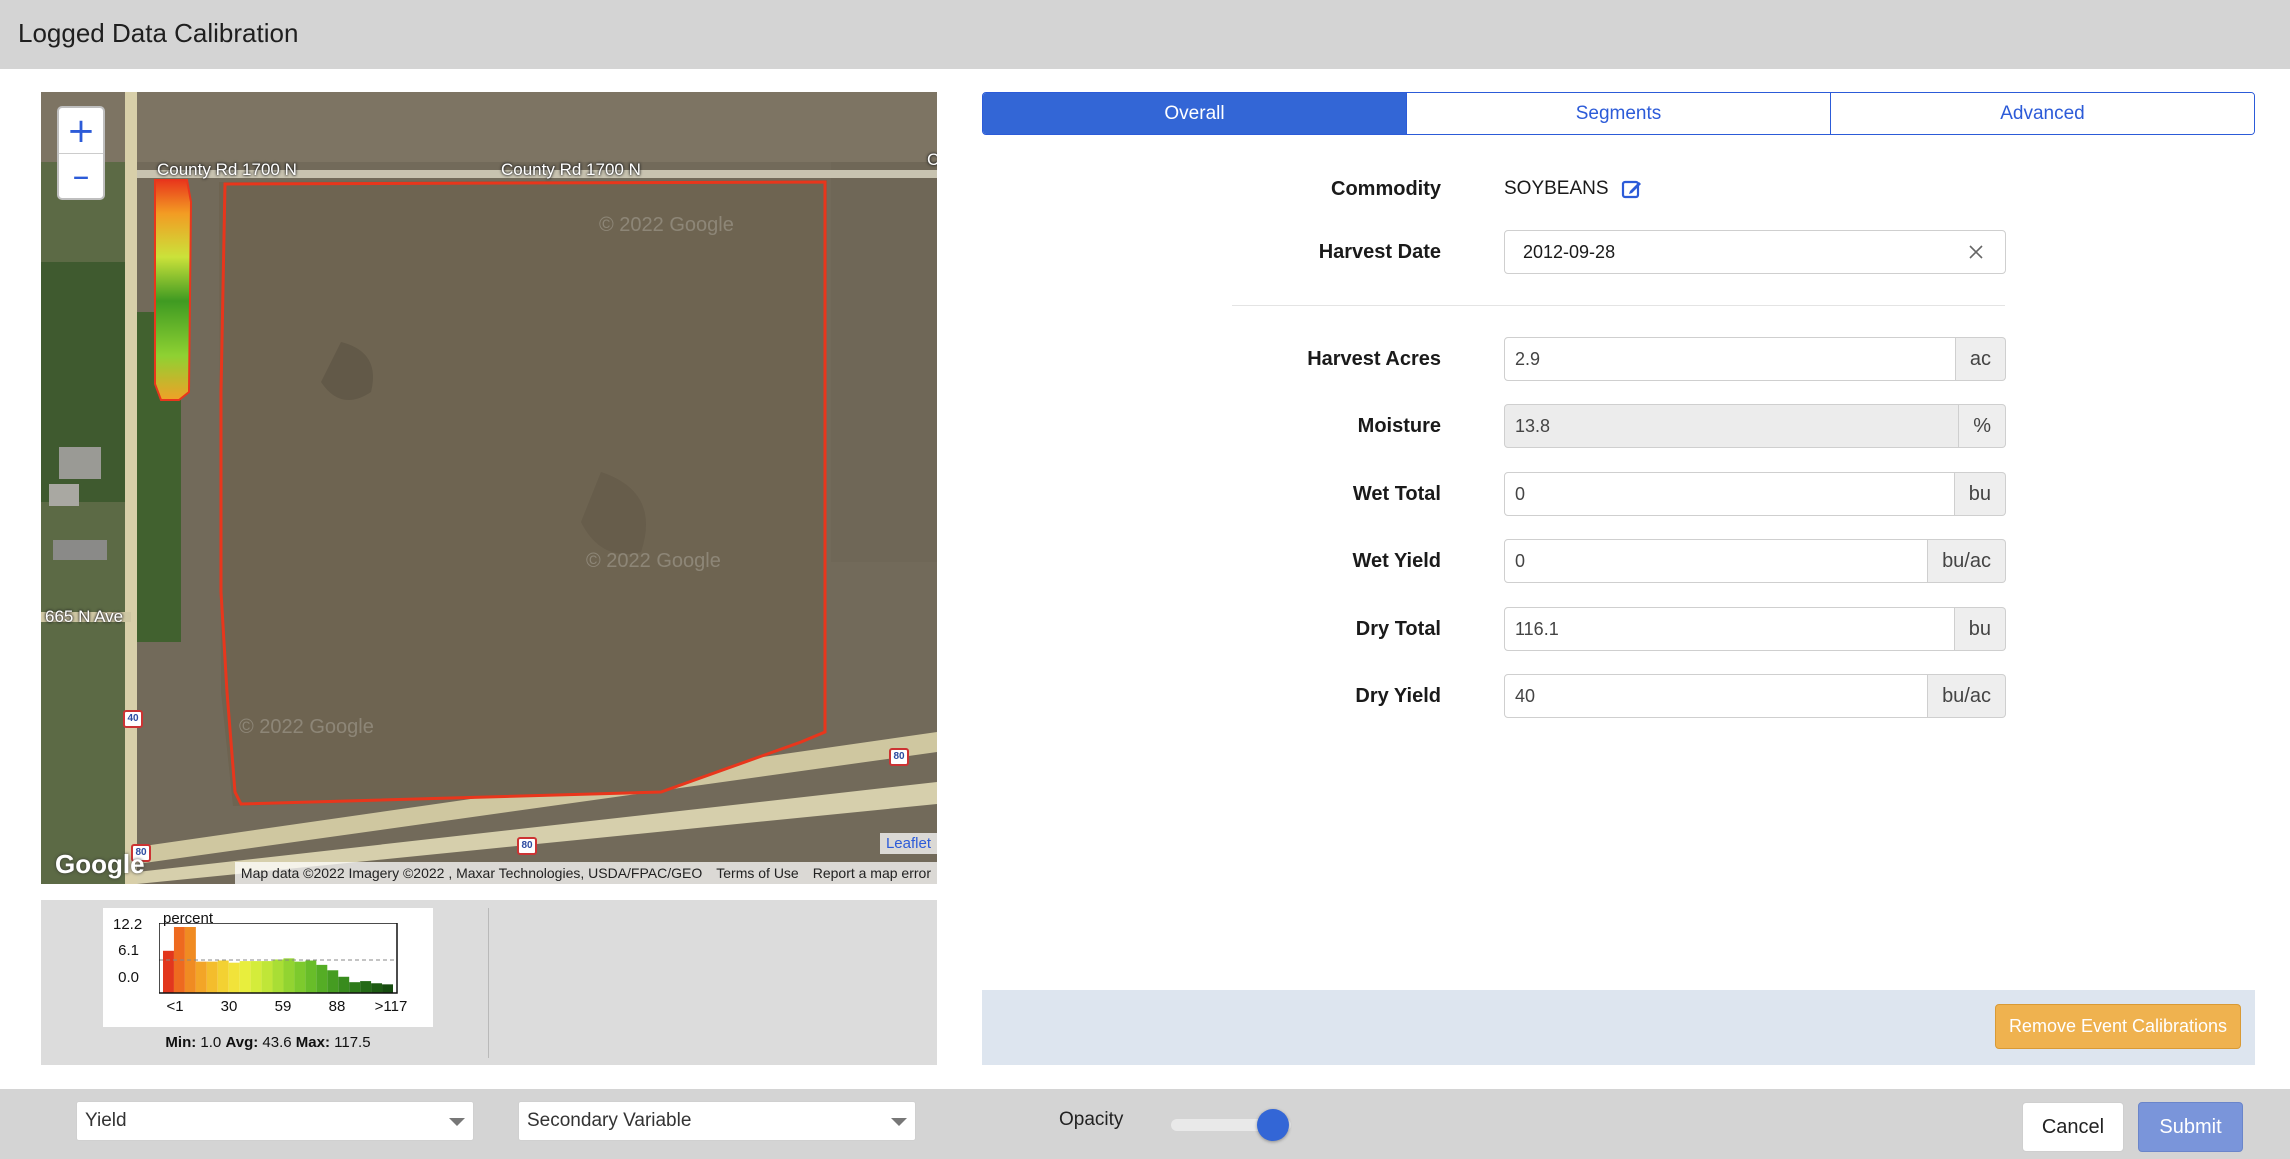 Image resolution: width=2290 pixels, height=1159 pixels. Describe the element at coordinates (128, 977) in the screenshot. I see `histogram-y-tick: 0.0` at that location.